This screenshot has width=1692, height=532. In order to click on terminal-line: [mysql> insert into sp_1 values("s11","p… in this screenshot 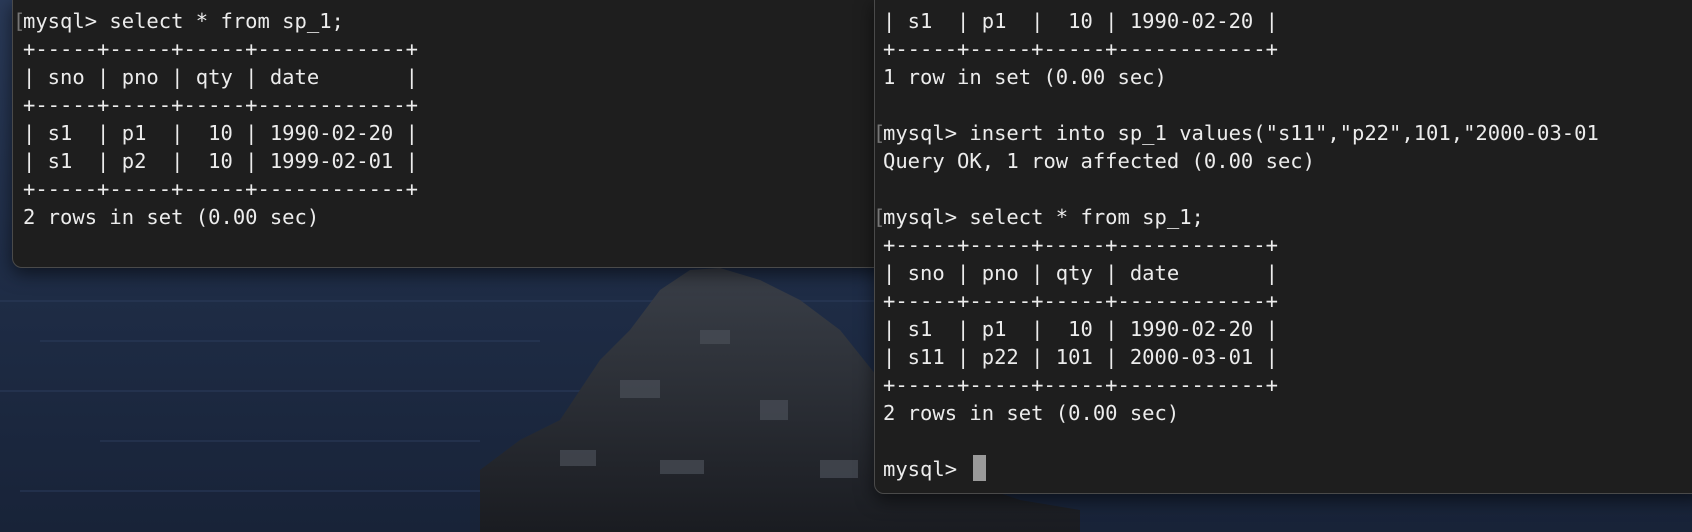, I will do `click(1236, 133)`.